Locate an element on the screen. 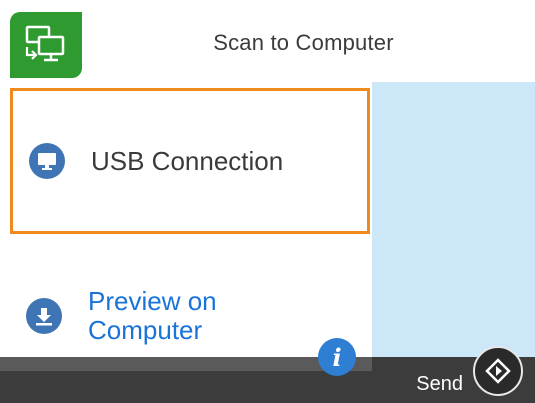  send-button: Send is located at coordinates (469, 371).